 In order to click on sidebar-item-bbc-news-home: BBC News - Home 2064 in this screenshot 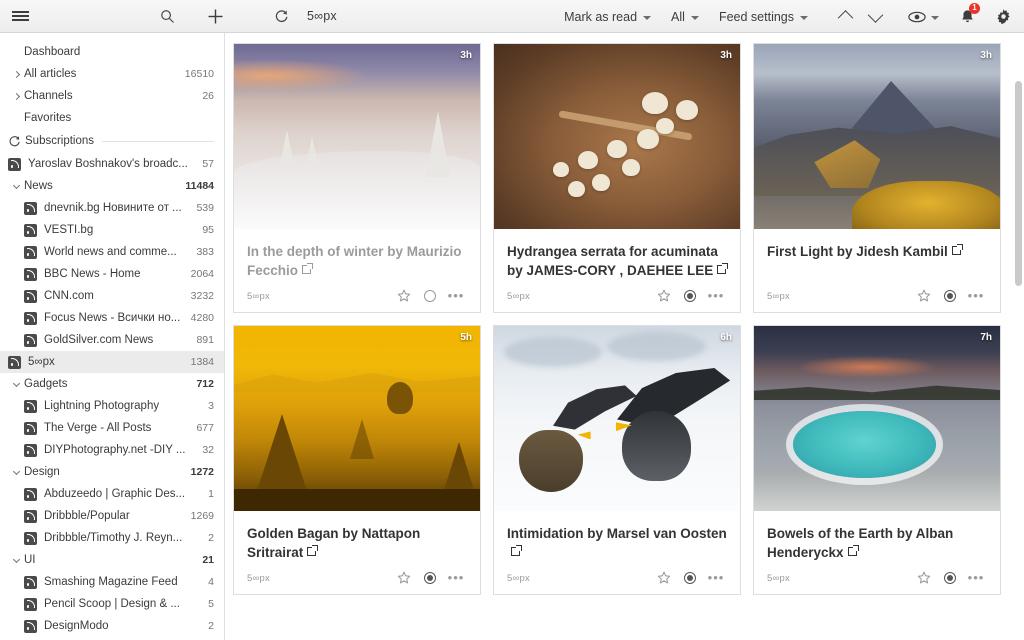, I will do `click(112, 274)`.